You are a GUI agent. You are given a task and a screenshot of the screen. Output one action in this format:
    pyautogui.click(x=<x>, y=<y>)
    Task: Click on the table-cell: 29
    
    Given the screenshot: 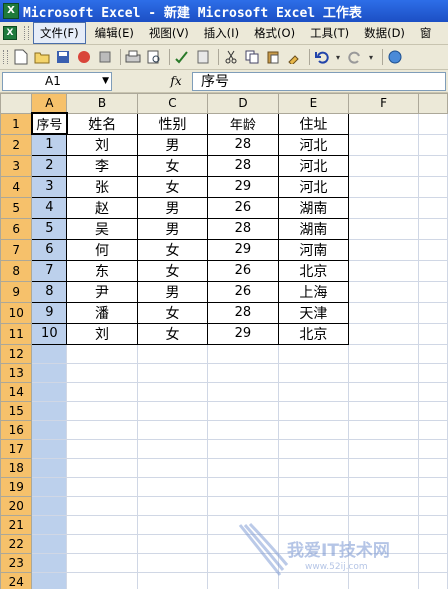 What is the action you would take?
    pyautogui.click(x=243, y=333)
    